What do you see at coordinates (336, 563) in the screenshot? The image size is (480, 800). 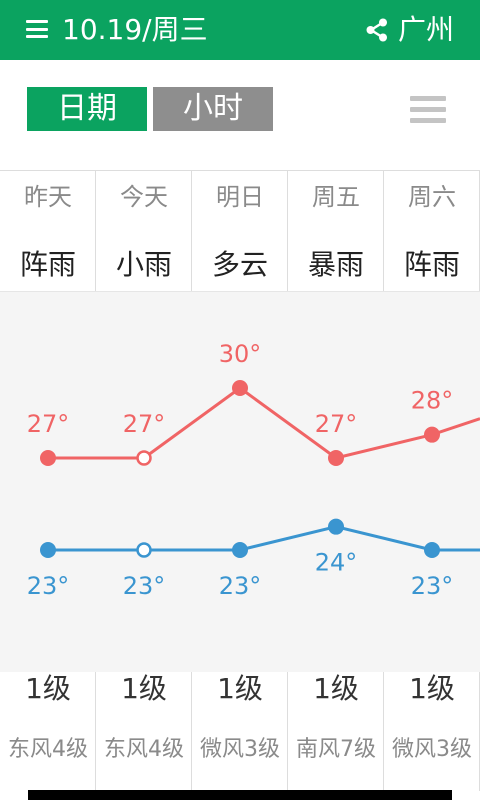 I see `low-temp-label: 24°` at bounding box center [336, 563].